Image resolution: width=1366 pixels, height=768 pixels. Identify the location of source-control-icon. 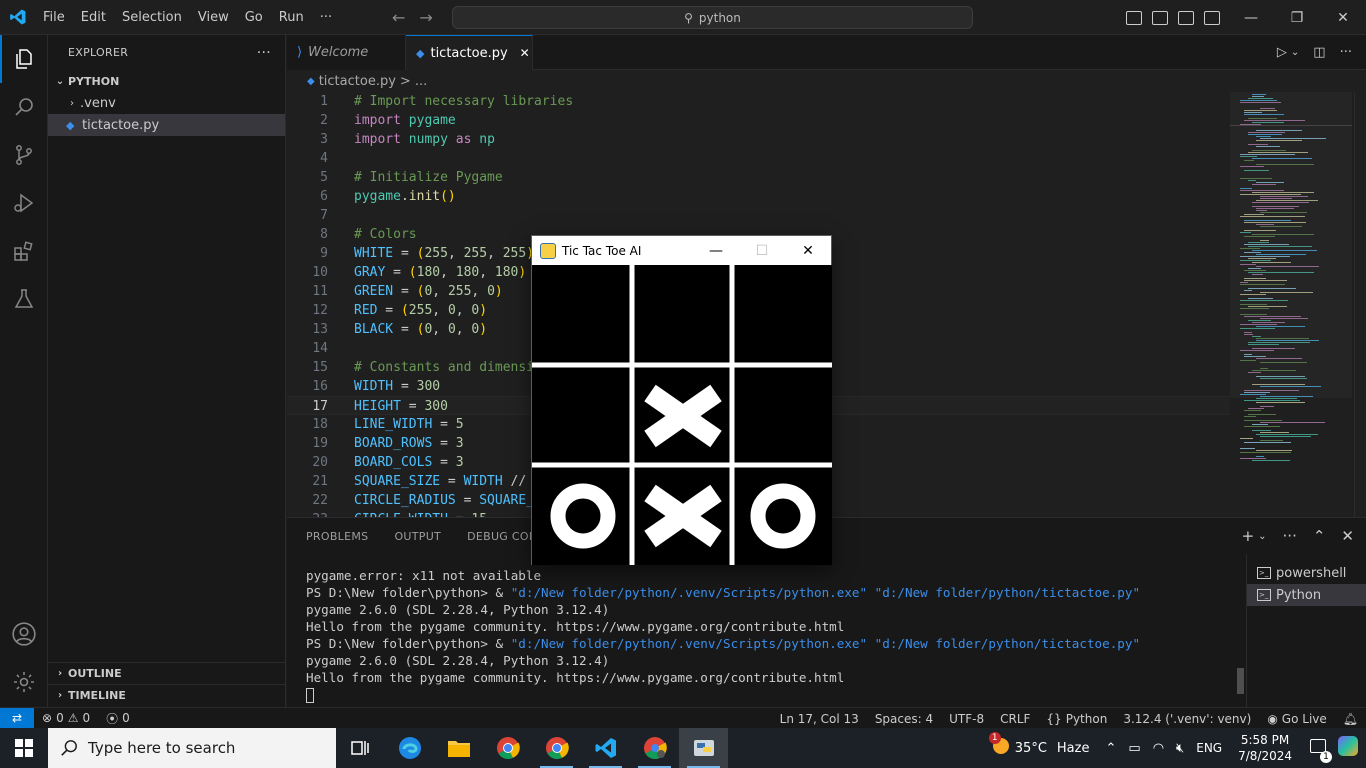
(24, 155).